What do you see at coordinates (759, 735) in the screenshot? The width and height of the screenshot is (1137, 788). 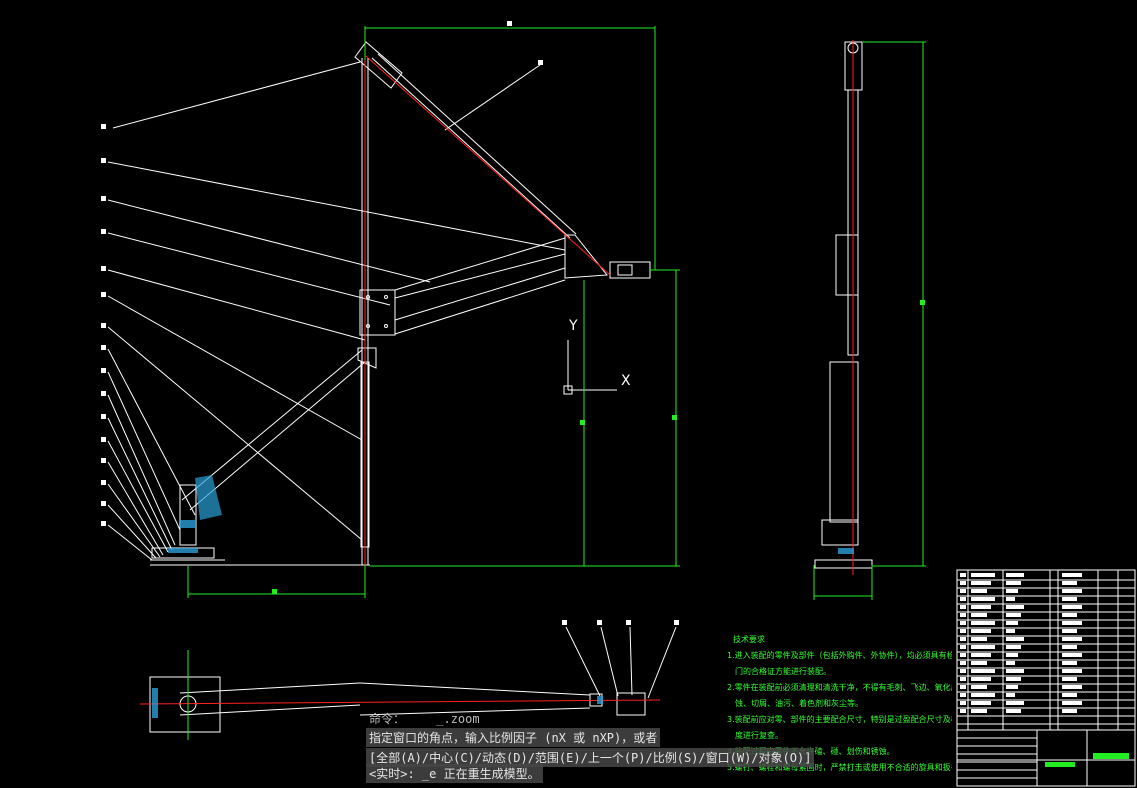 I see `tech-line: 度进行复查。` at bounding box center [759, 735].